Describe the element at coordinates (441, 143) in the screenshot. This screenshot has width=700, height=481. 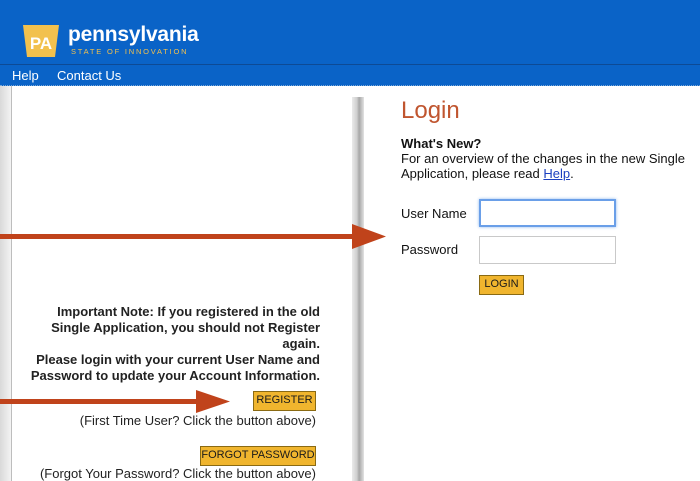
I see `whats-new-heading: What's New?` at that location.